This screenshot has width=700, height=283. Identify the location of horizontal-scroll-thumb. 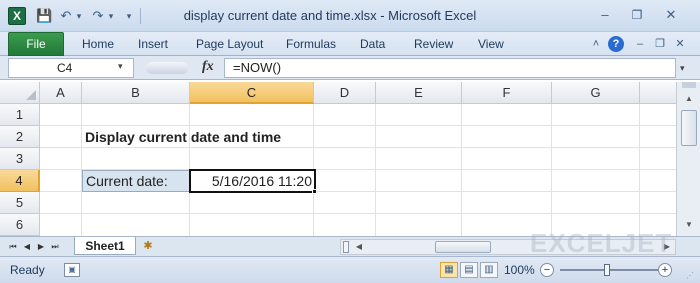
(463, 247).